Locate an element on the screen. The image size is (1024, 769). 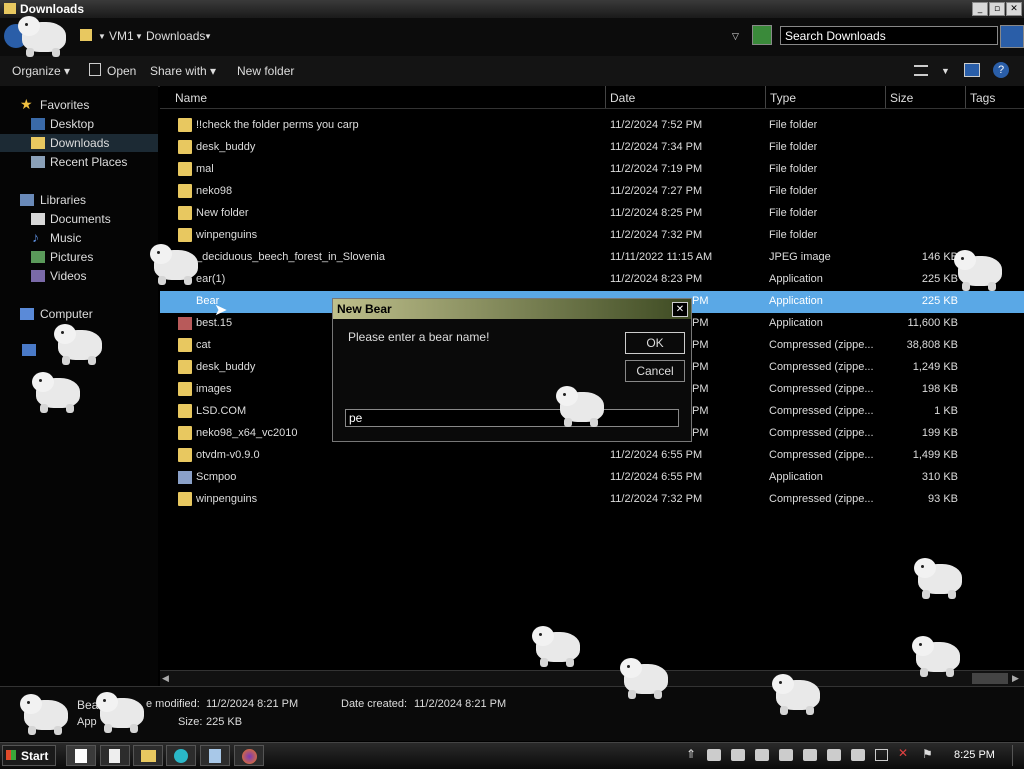
column-header-type: Type is located at coordinates (783, 98).